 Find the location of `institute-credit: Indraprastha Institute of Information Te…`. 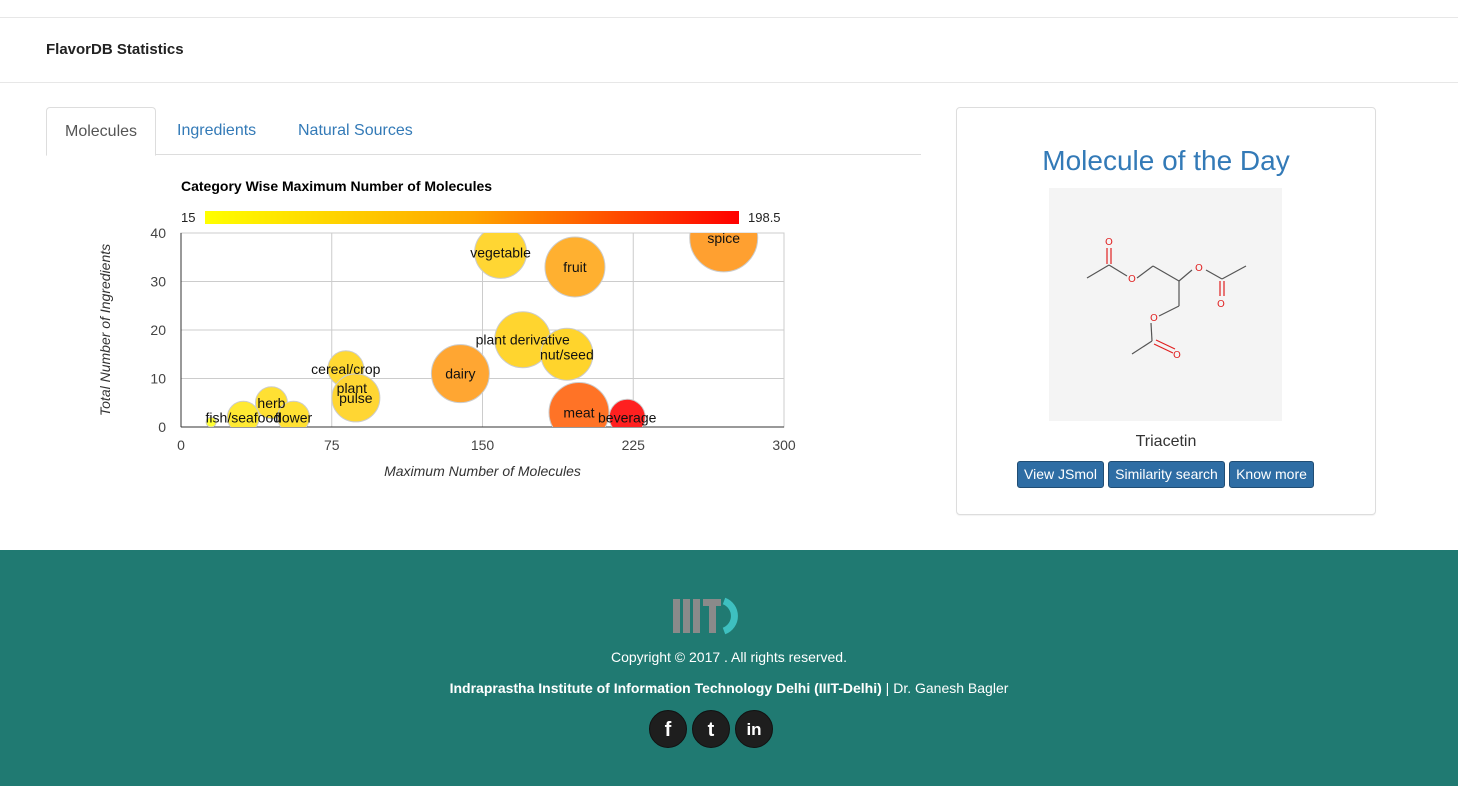

institute-credit: Indraprastha Institute of Information Te… is located at coordinates (729, 688).